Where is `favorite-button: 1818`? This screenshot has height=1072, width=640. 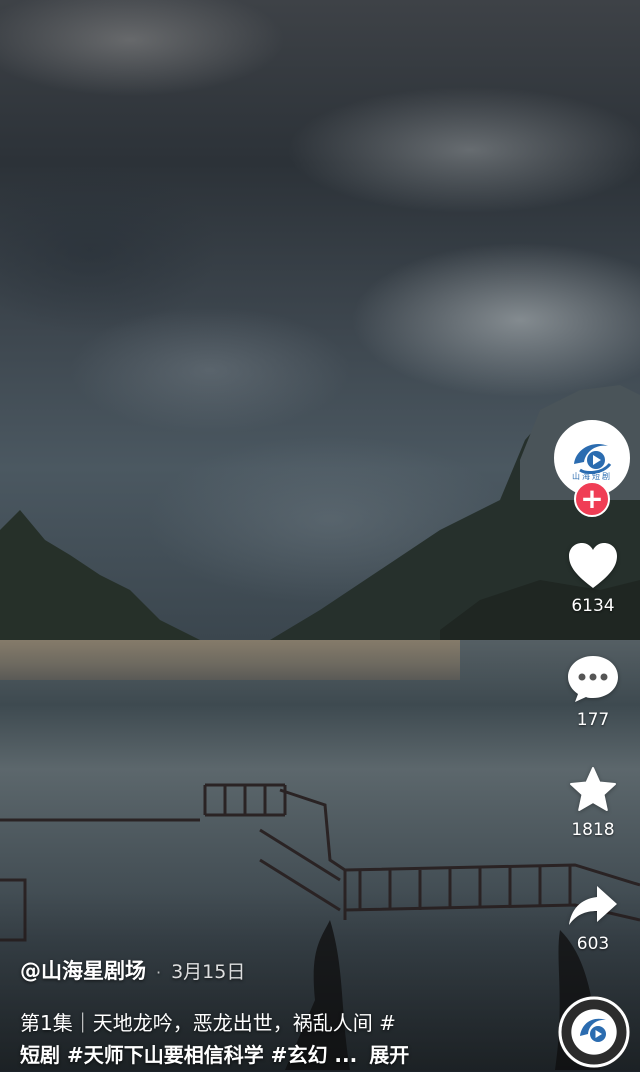
favorite-button: 1818 is located at coordinates (593, 803).